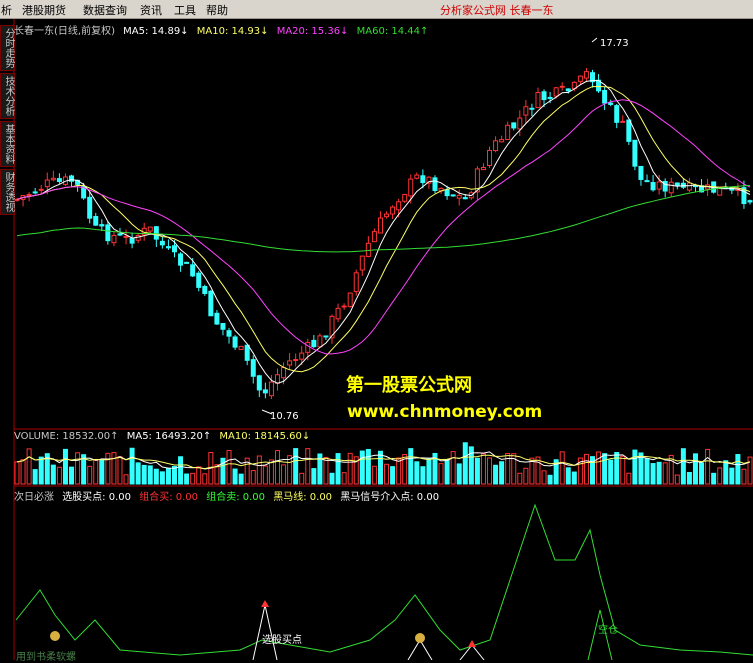 Image resolution: width=753 pixels, height=663 pixels. What do you see at coordinates (7, 96) in the screenshot?
I see `side-tab-technical: 技术分析` at bounding box center [7, 96].